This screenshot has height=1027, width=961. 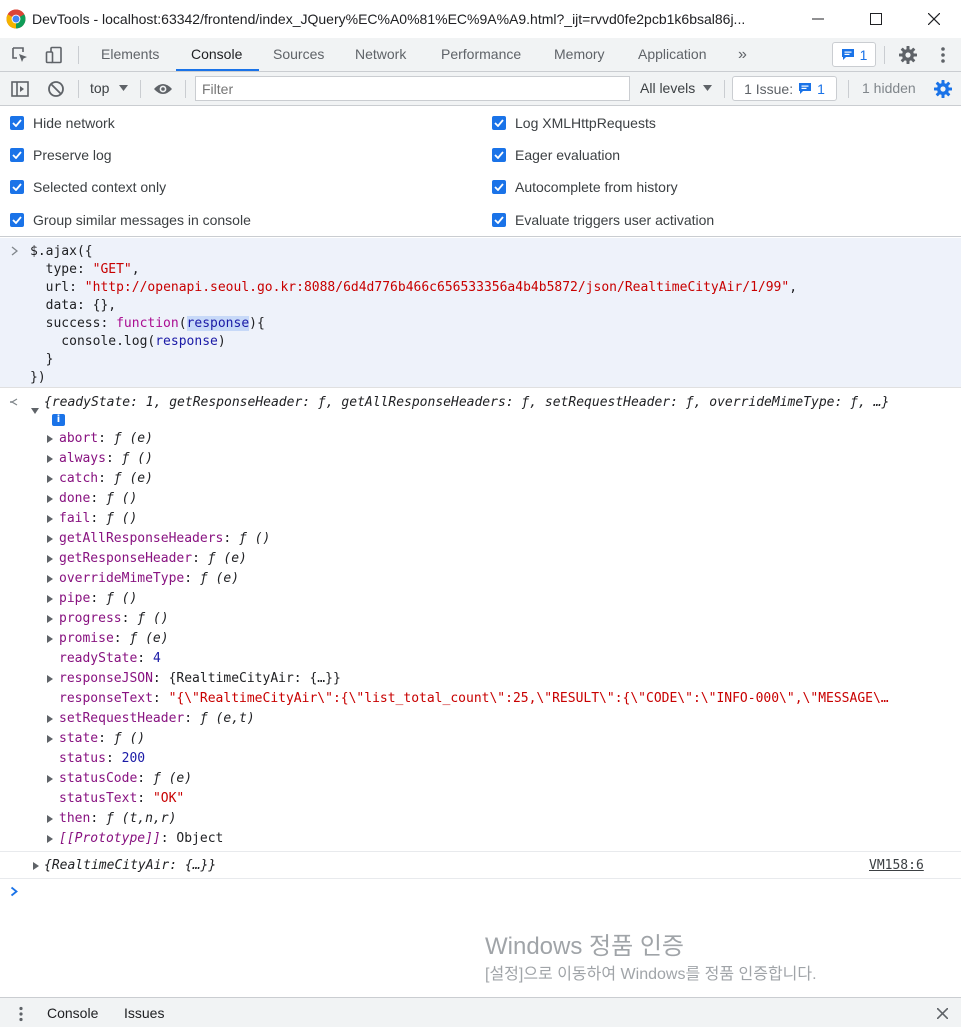 What do you see at coordinates (298, 54) in the screenshot?
I see `tab-sources: Sources` at bounding box center [298, 54].